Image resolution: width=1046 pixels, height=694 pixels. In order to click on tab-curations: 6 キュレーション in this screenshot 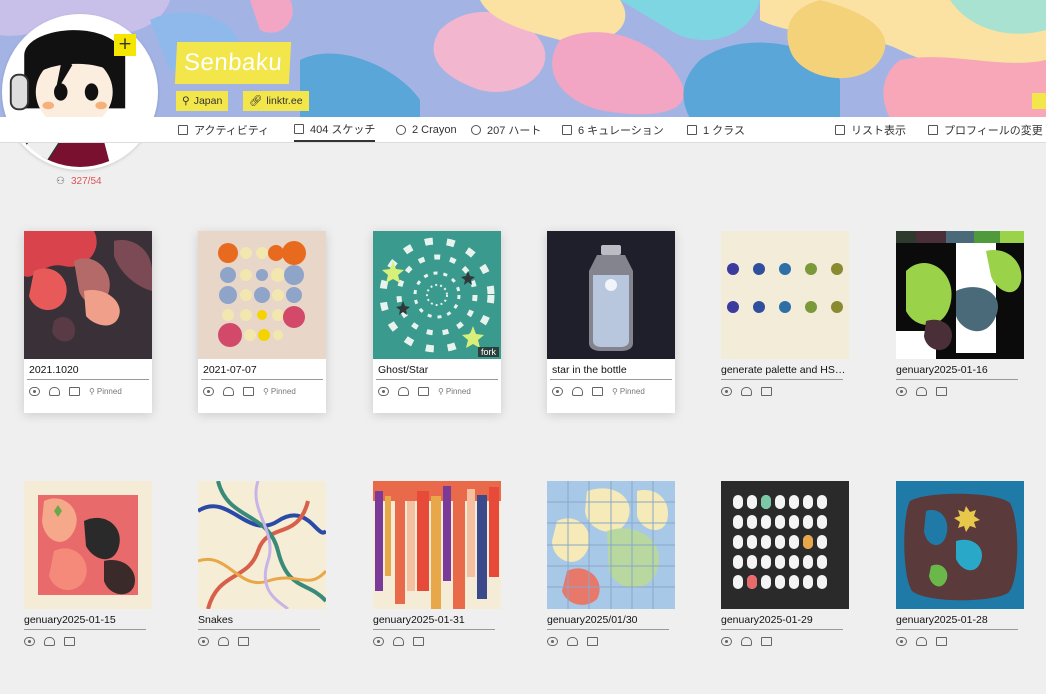, I will do `click(613, 129)`.